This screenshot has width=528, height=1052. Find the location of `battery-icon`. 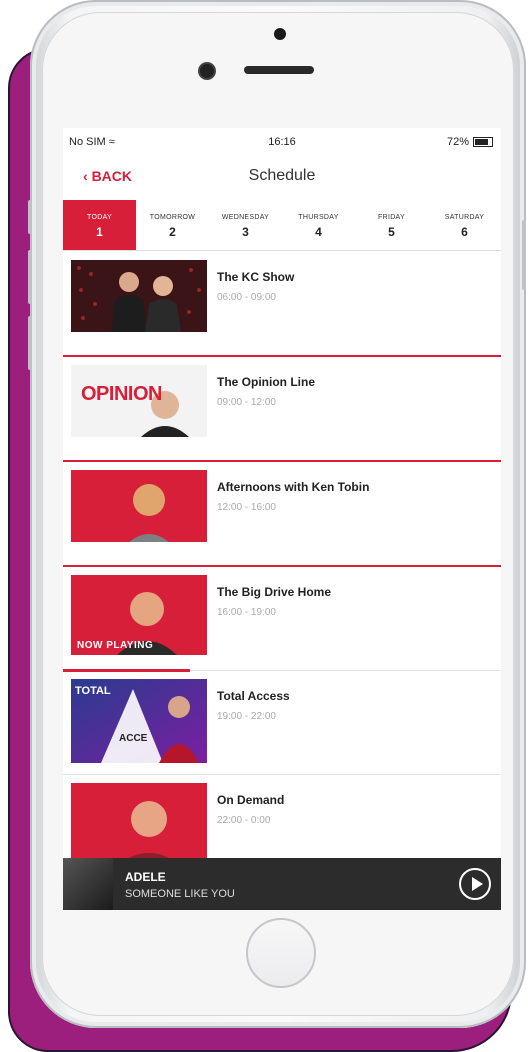

battery-icon is located at coordinates (483, 142).